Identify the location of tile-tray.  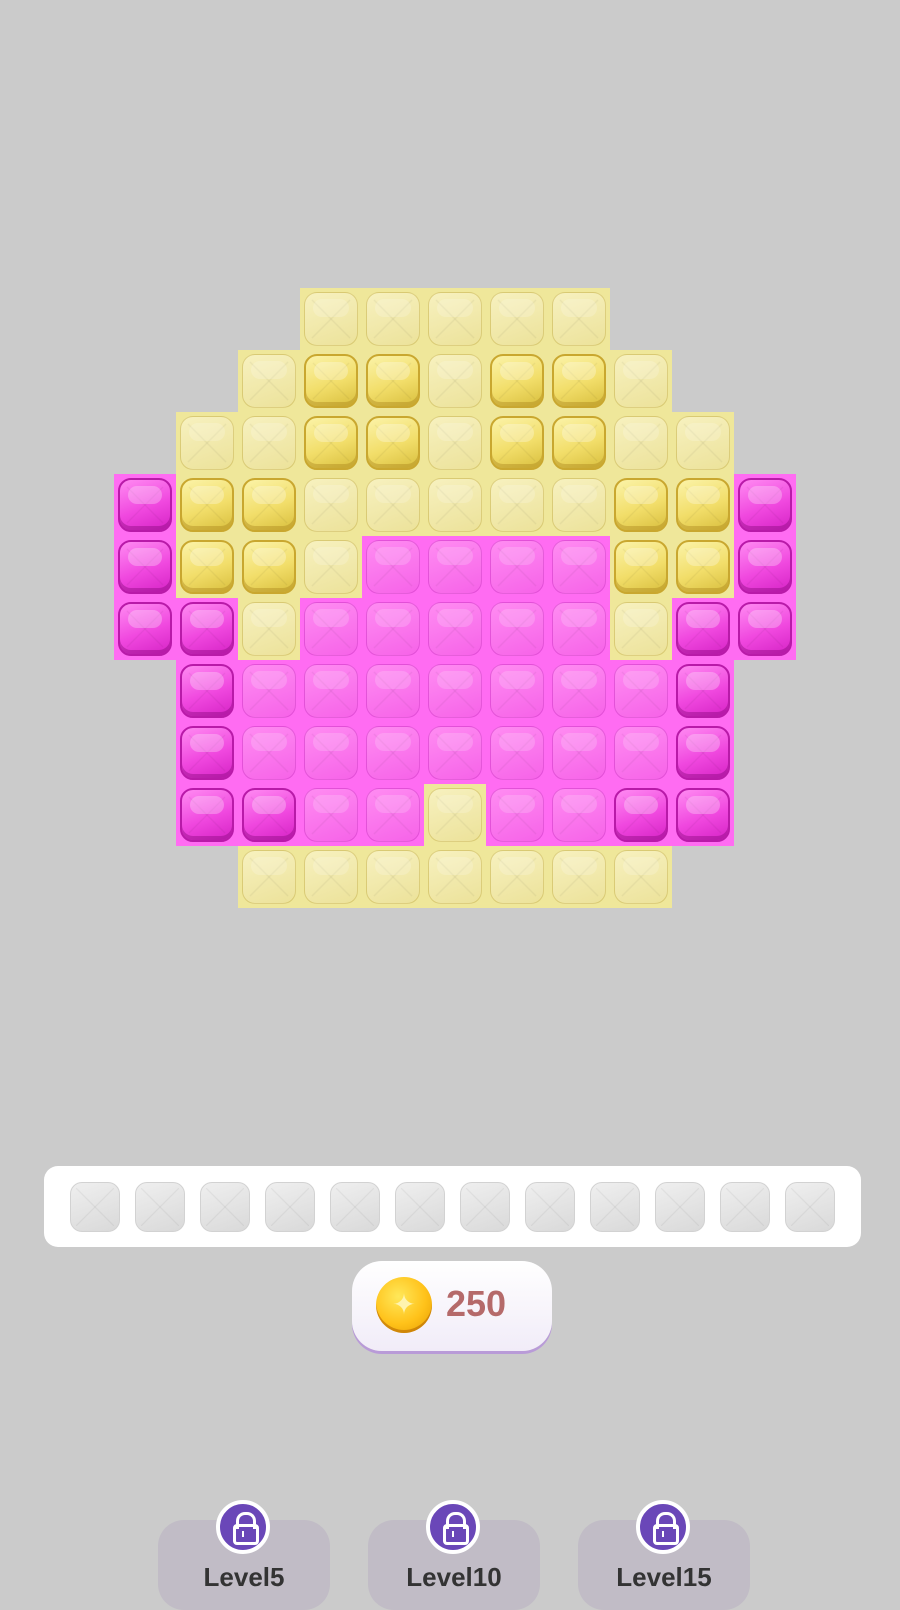
(452, 1206).